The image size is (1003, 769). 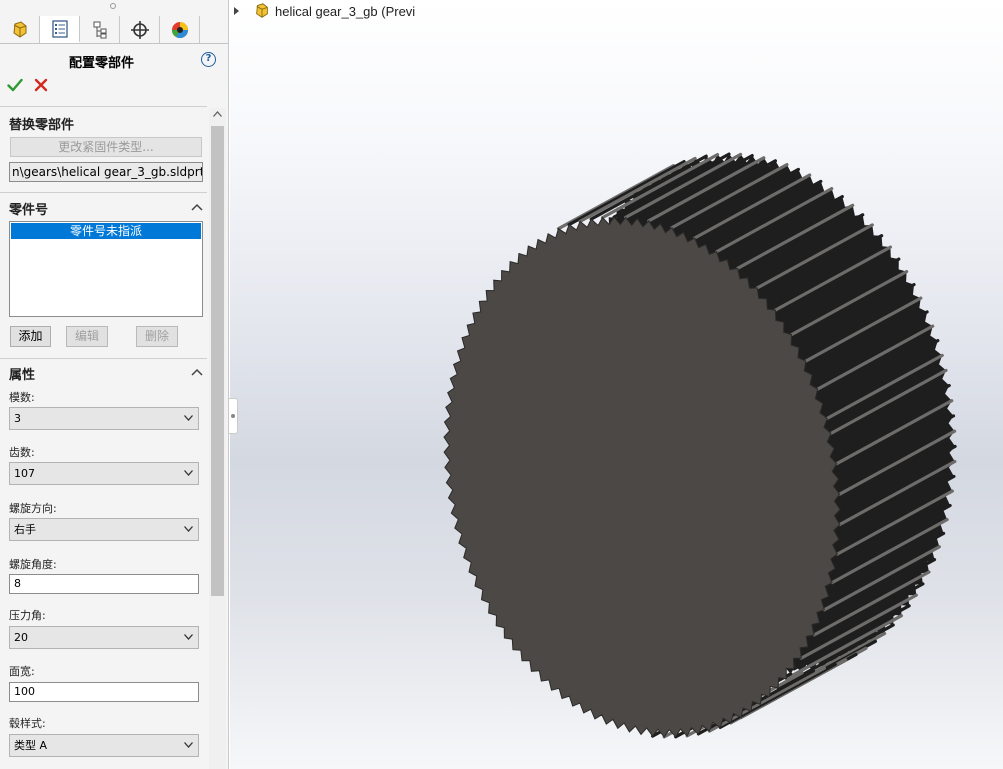 What do you see at coordinates (106, 269) in the screenshot?
I see `part-number-list: 零件号未指派` at bounding box center [106, 269].